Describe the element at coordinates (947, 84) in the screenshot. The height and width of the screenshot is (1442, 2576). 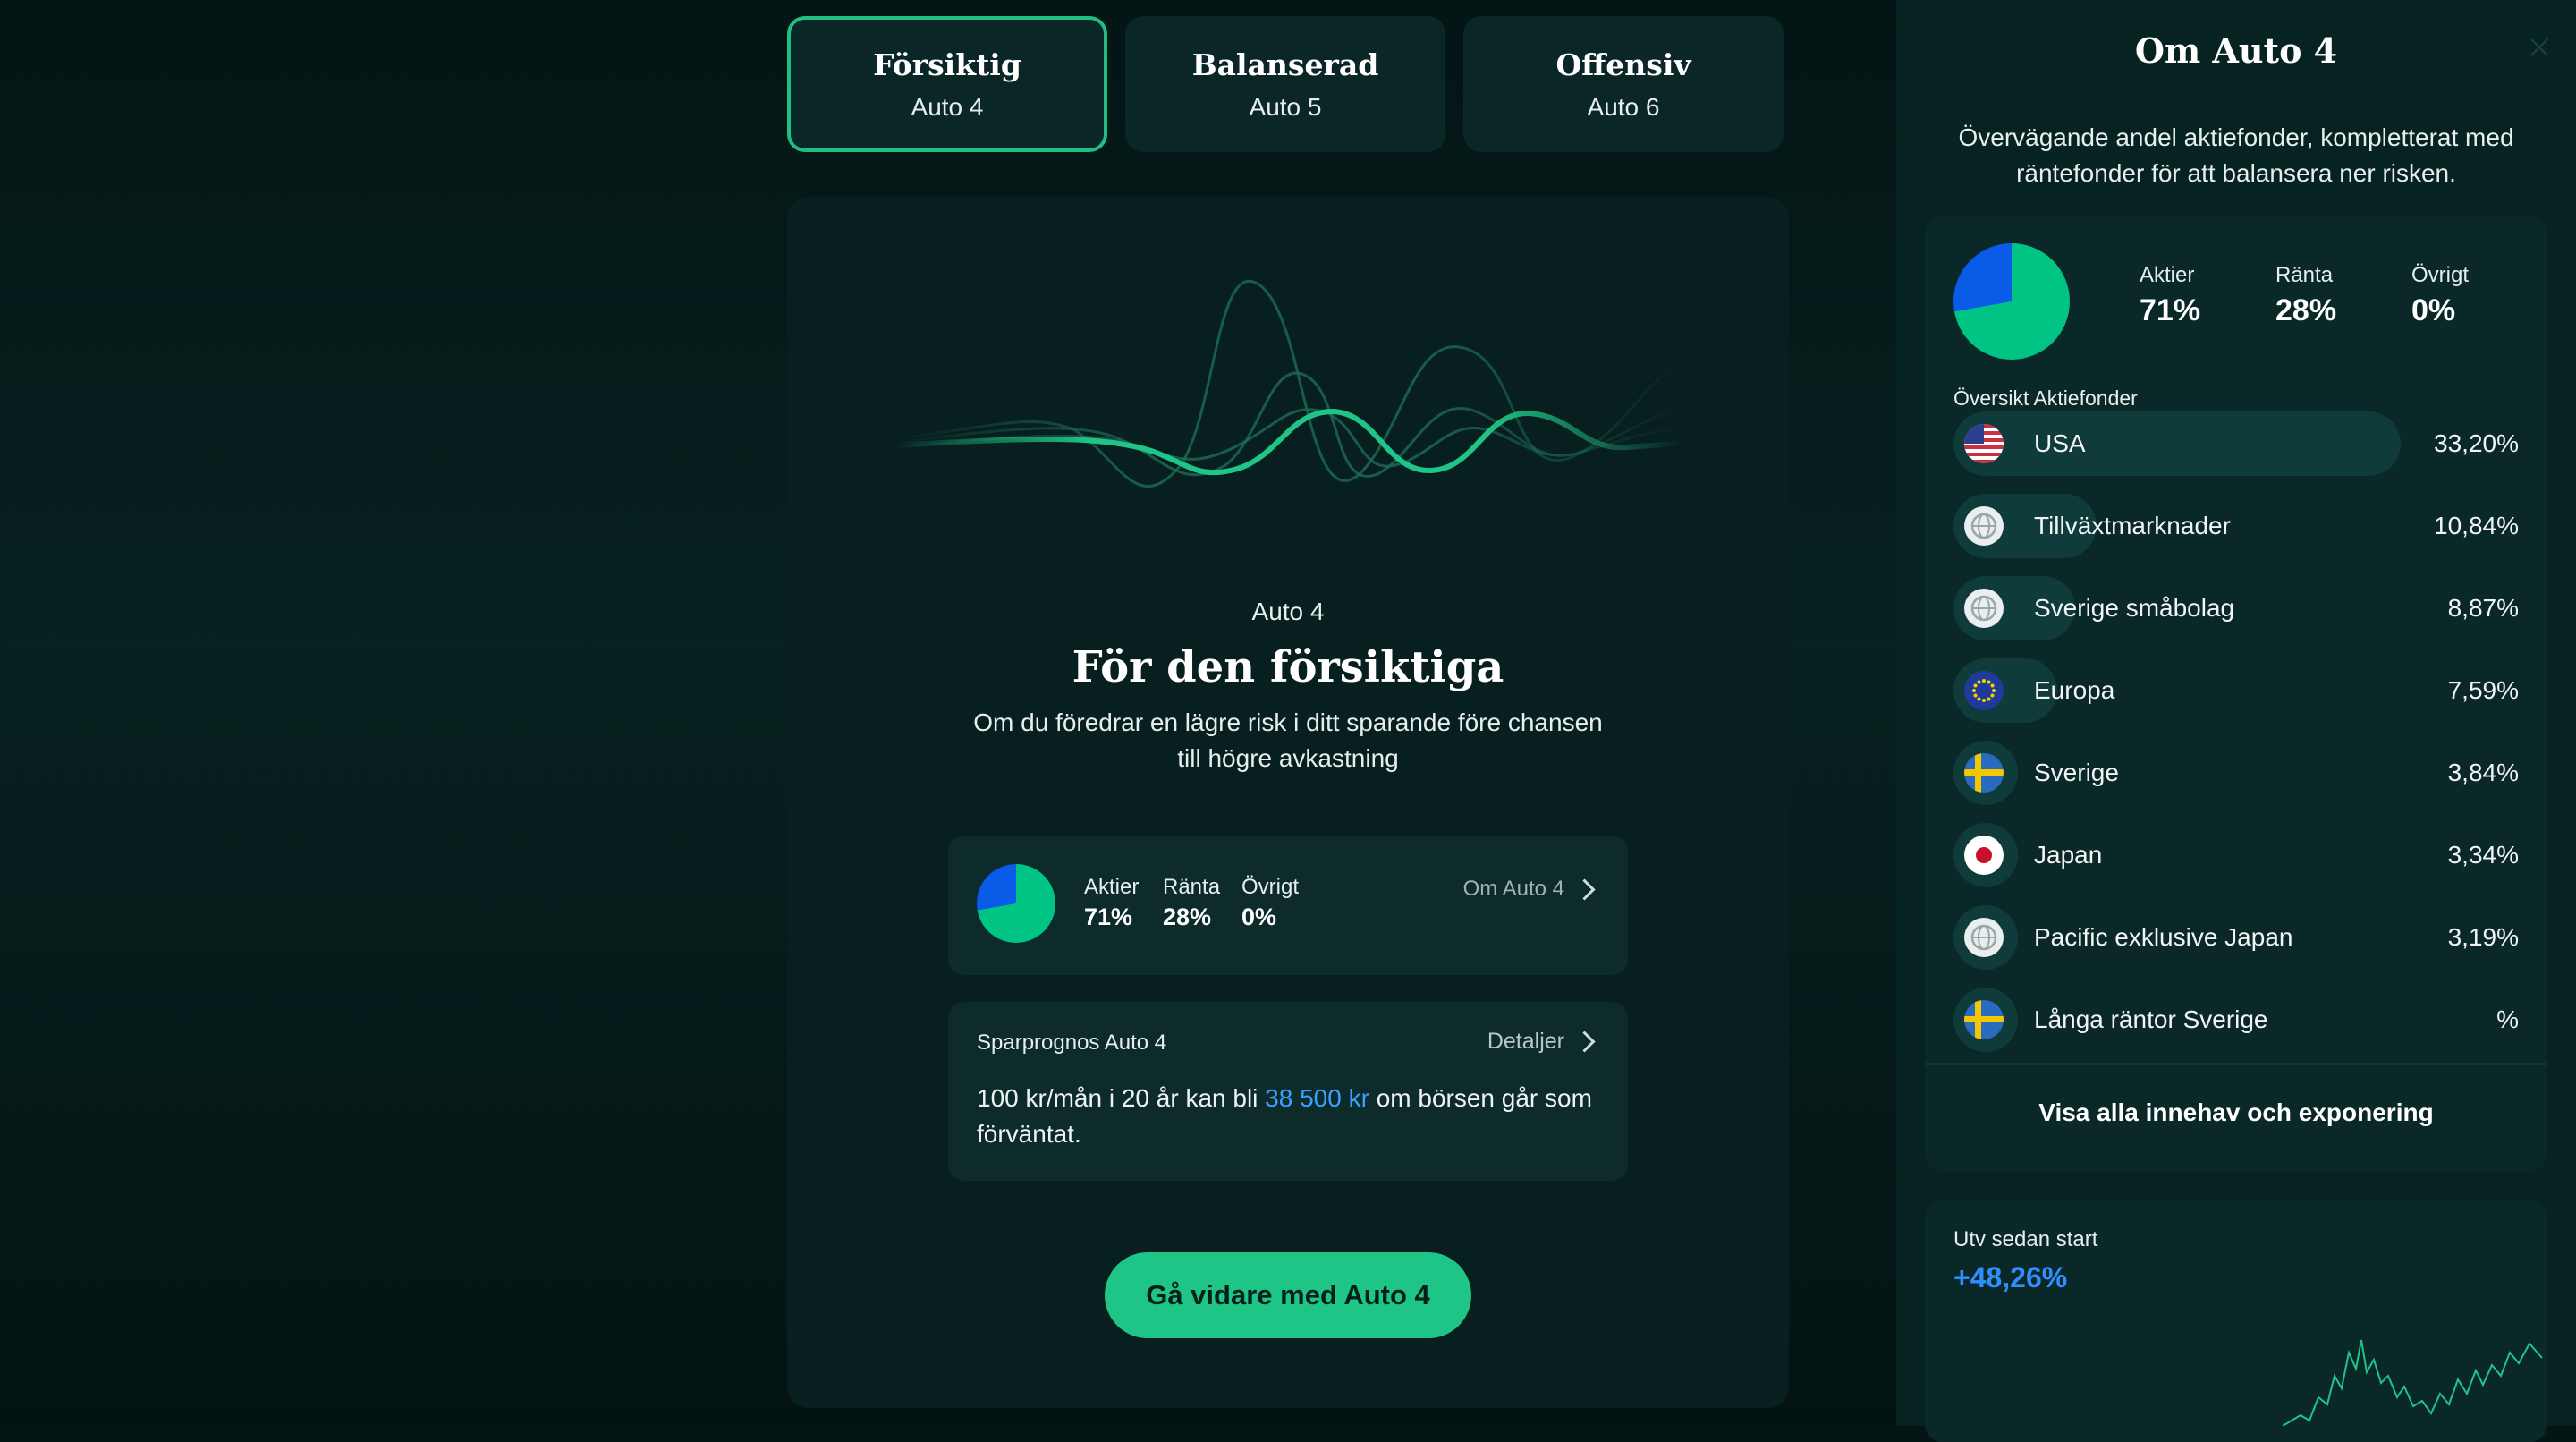
I see `tab-forsiktig: Försiktig Auto 4` at that location.